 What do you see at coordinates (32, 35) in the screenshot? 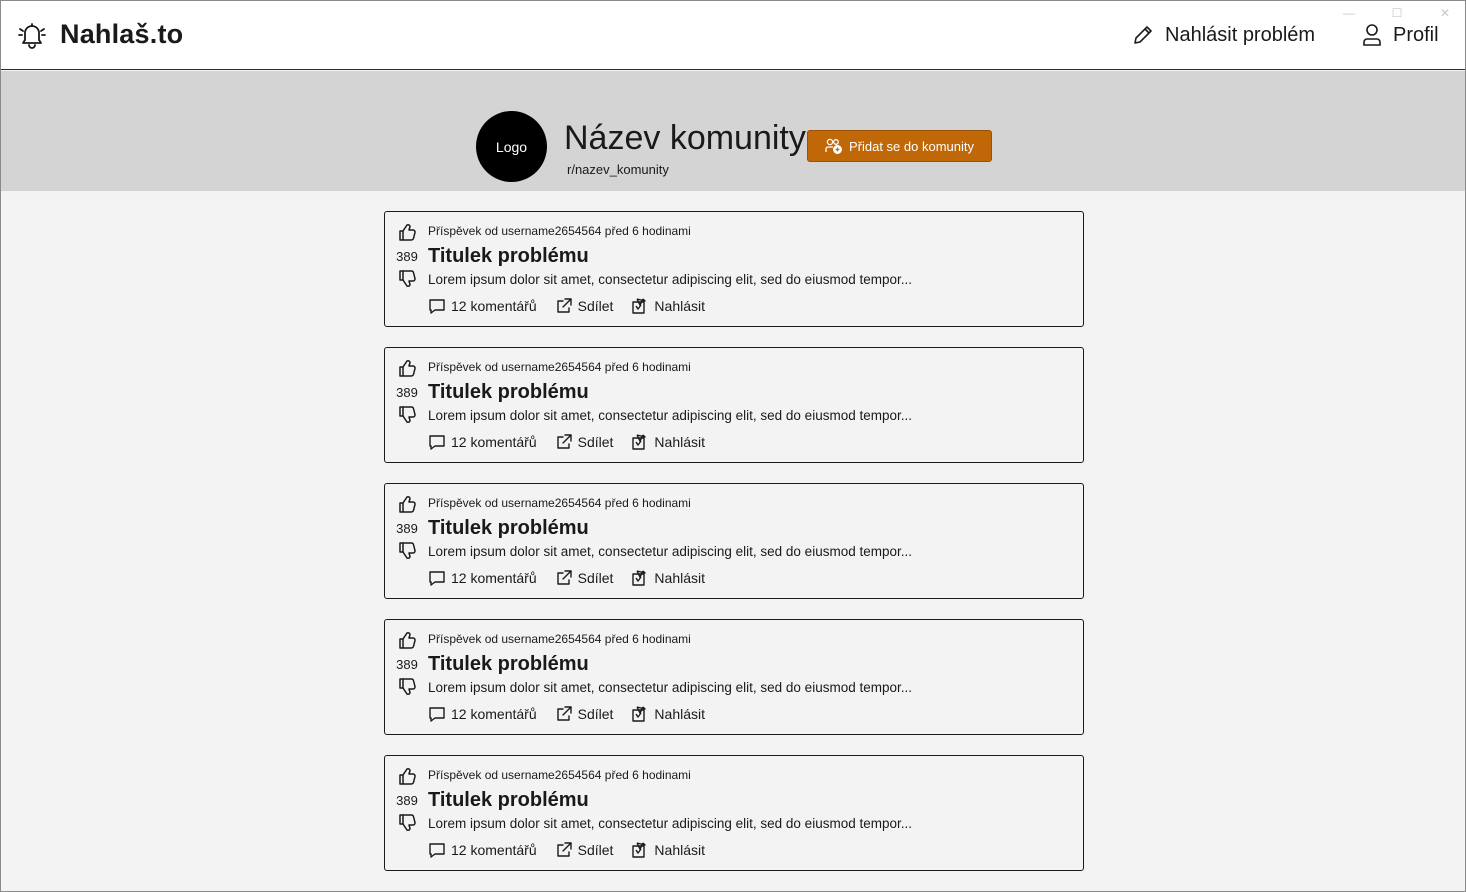
I see `bell-icon` at bounding box center [32, 35].